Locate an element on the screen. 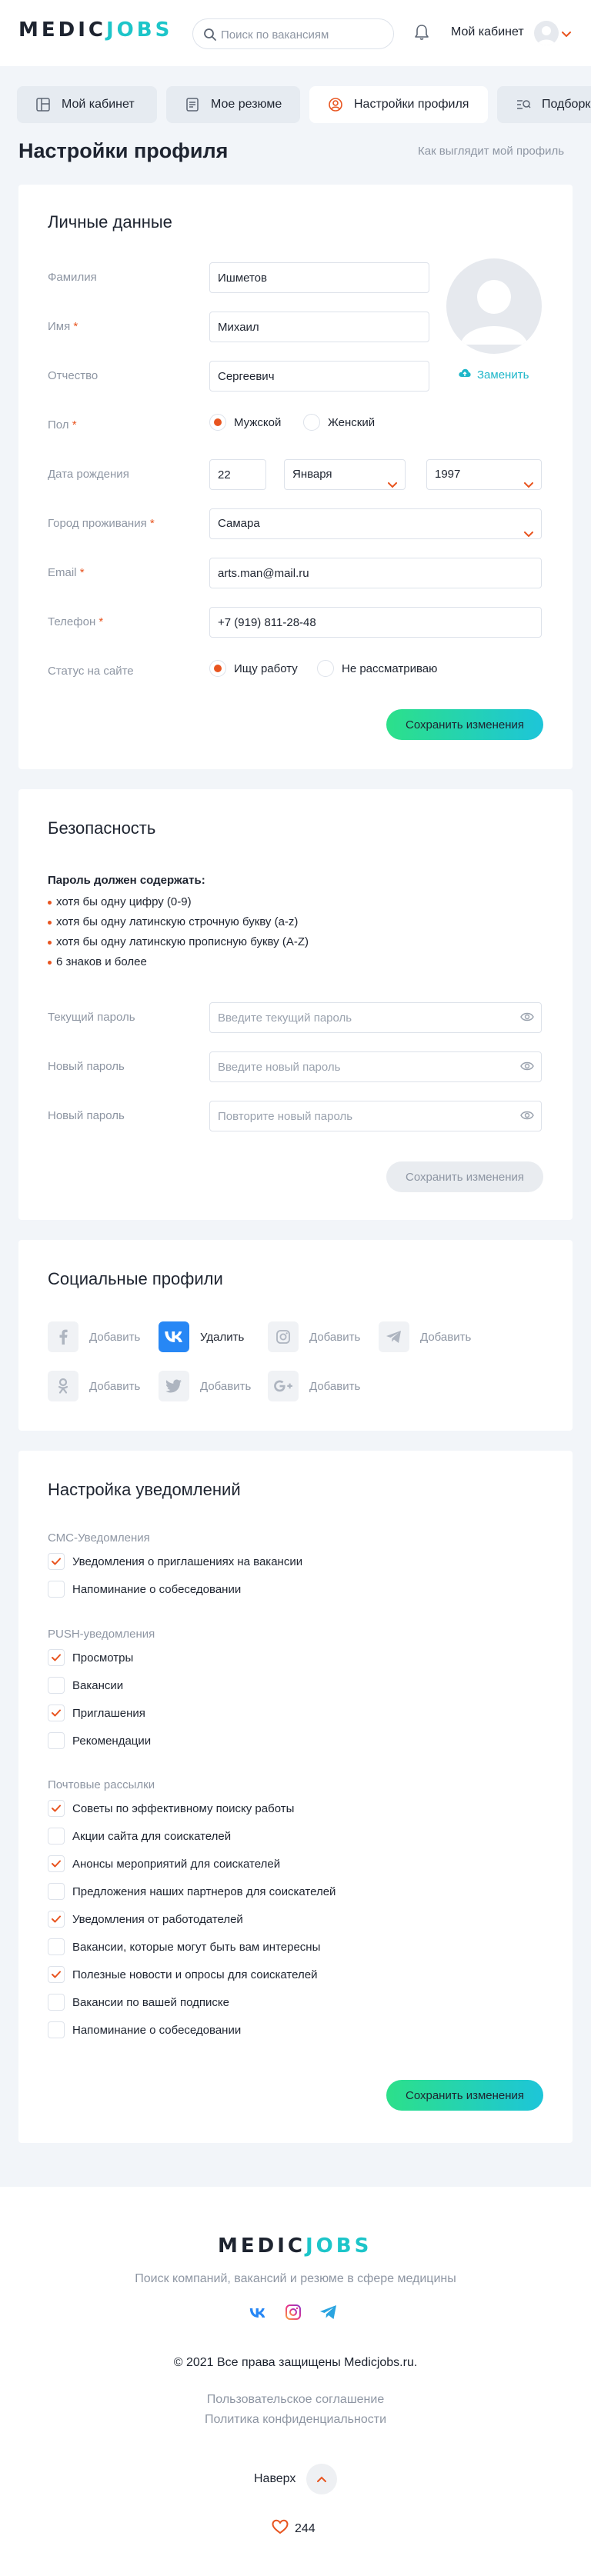 This screenshot has height=2576, width=591. checkbox-label: Напоминание о собеседовании is located at coordinates (157, 1589).